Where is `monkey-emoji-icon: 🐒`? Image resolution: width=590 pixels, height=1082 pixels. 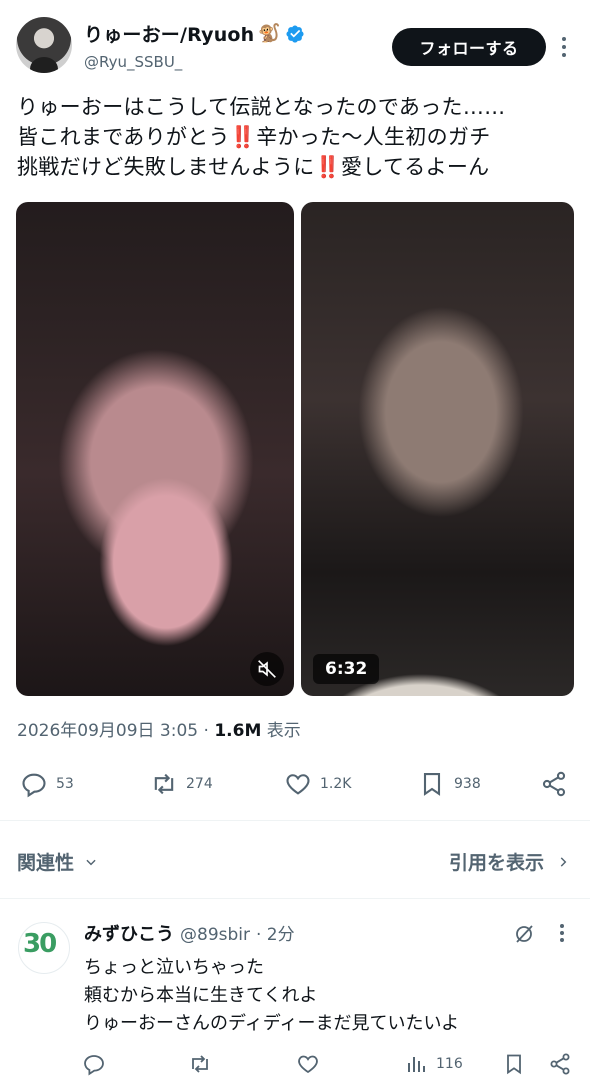
monkey-emoji-icon: 🐒 is located at coordinates (269, 33).